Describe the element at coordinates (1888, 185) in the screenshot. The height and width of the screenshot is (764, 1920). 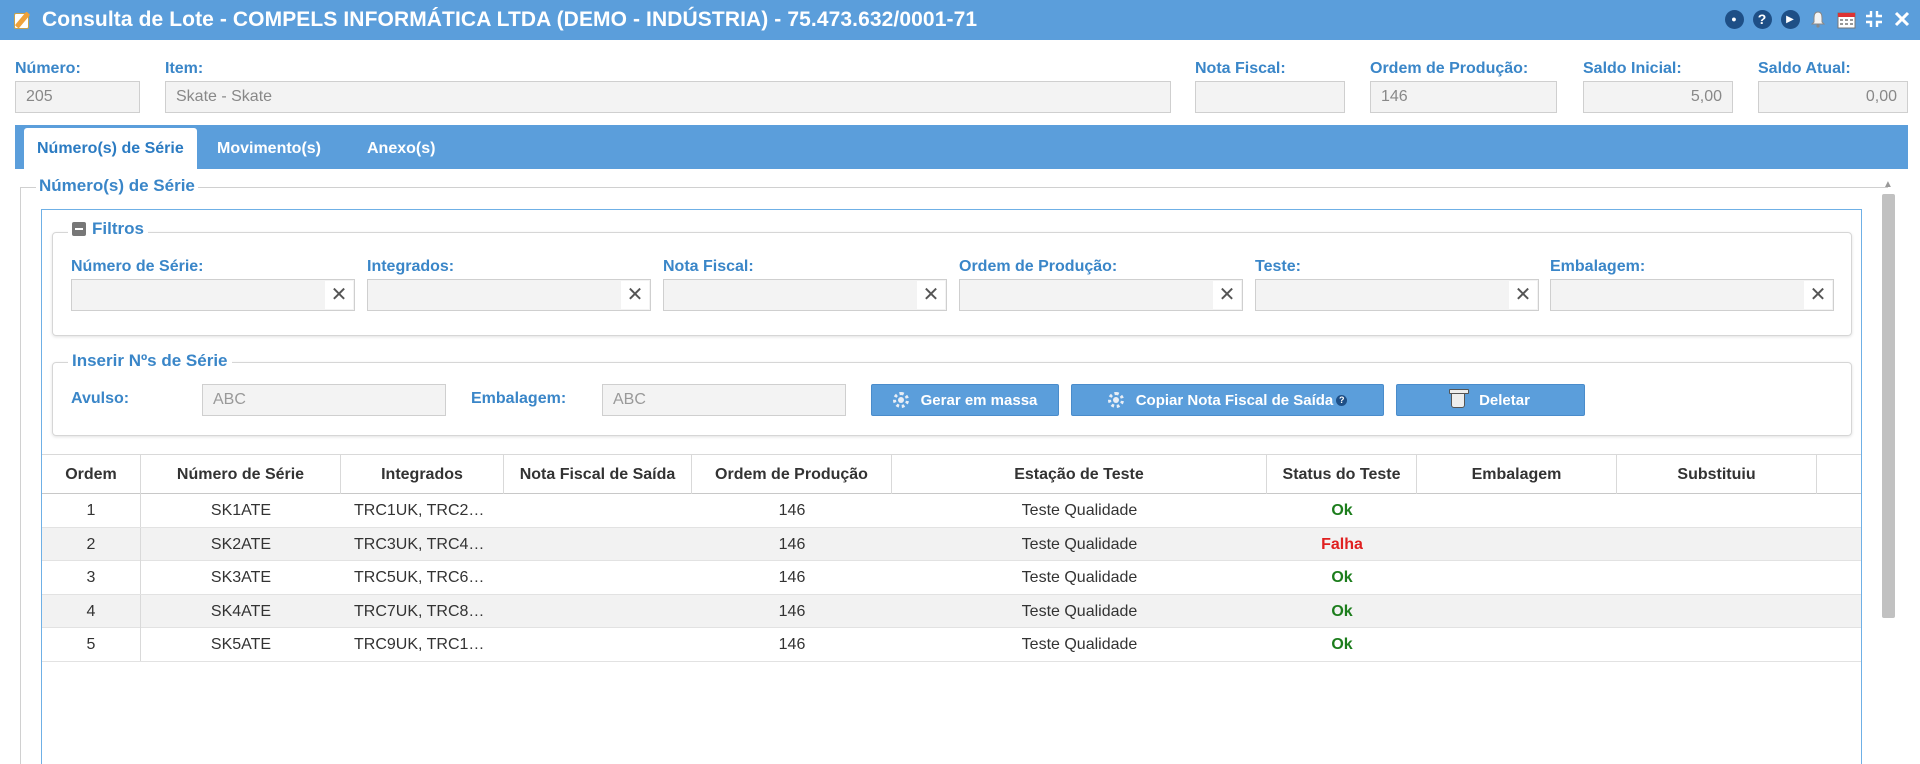
I see `scroll-up-arrow-icon: ▲` at that location.